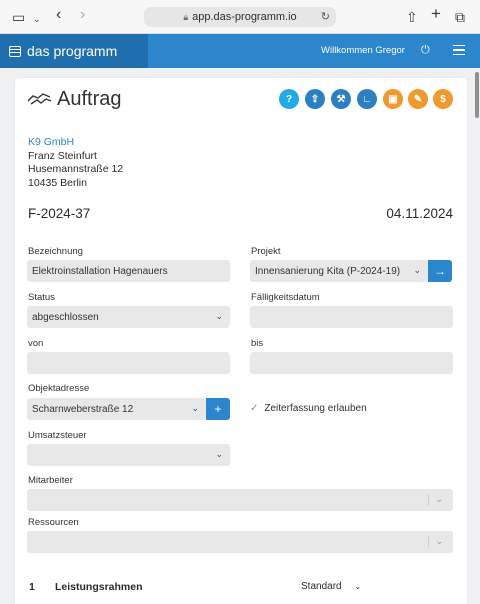 The width and height of the screenshot is (480, 604). Describe the element at coordinates (82, 15) in the screenshot. I see `forward-icon: ›` at that location.